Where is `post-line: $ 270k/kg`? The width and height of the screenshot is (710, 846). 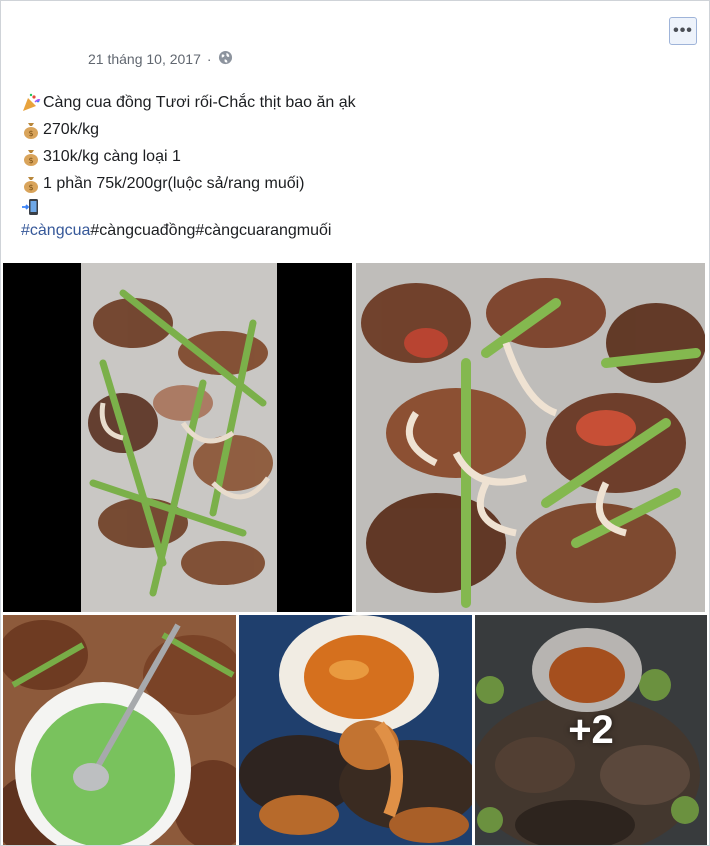
post-line: $ 270k/kg is located at coordinates (361, 129).